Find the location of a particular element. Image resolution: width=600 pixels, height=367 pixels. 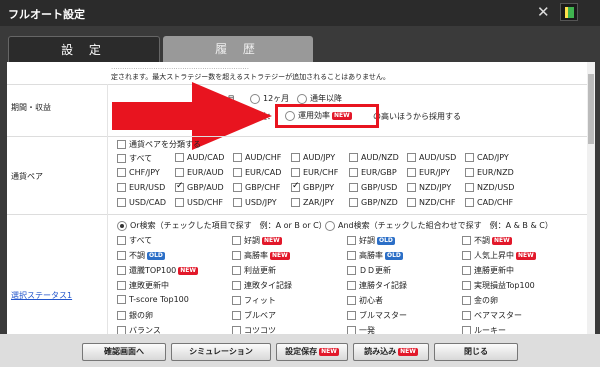

radio-all is located at coordinates (302, 98).